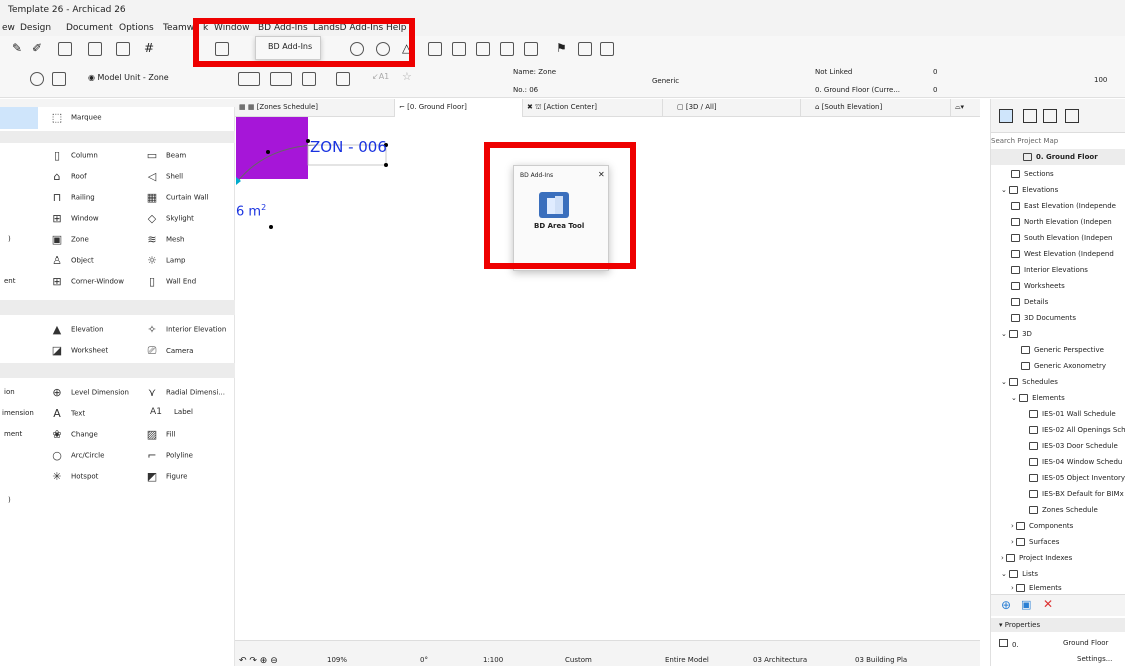 The width and height of the screenshot is (1125, 666). Describe the element at coordinates (205, 28) in the screenshot. I see `menu-teamwork-right: k` at that location.